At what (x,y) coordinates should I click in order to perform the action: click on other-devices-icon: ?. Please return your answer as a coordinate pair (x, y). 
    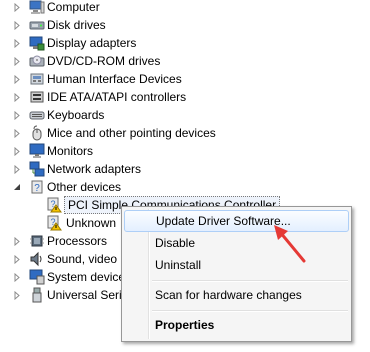
    Looking at the image, I should click on (37, 187).